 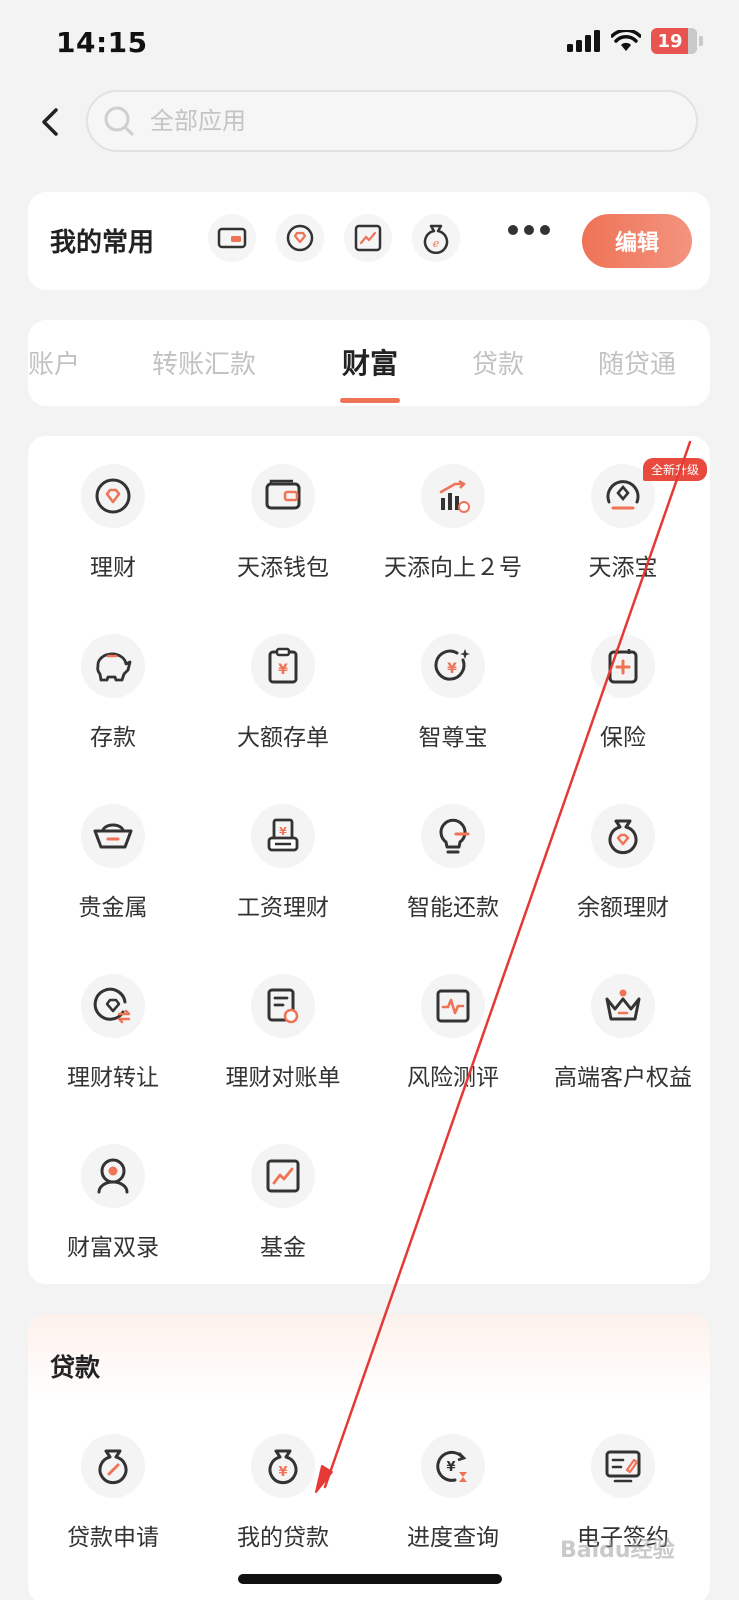 What do you see at coordinates (204, 362) in the screenshot?
I see `tab-transfer: 转账汇款` at bounding box center [204, 362].